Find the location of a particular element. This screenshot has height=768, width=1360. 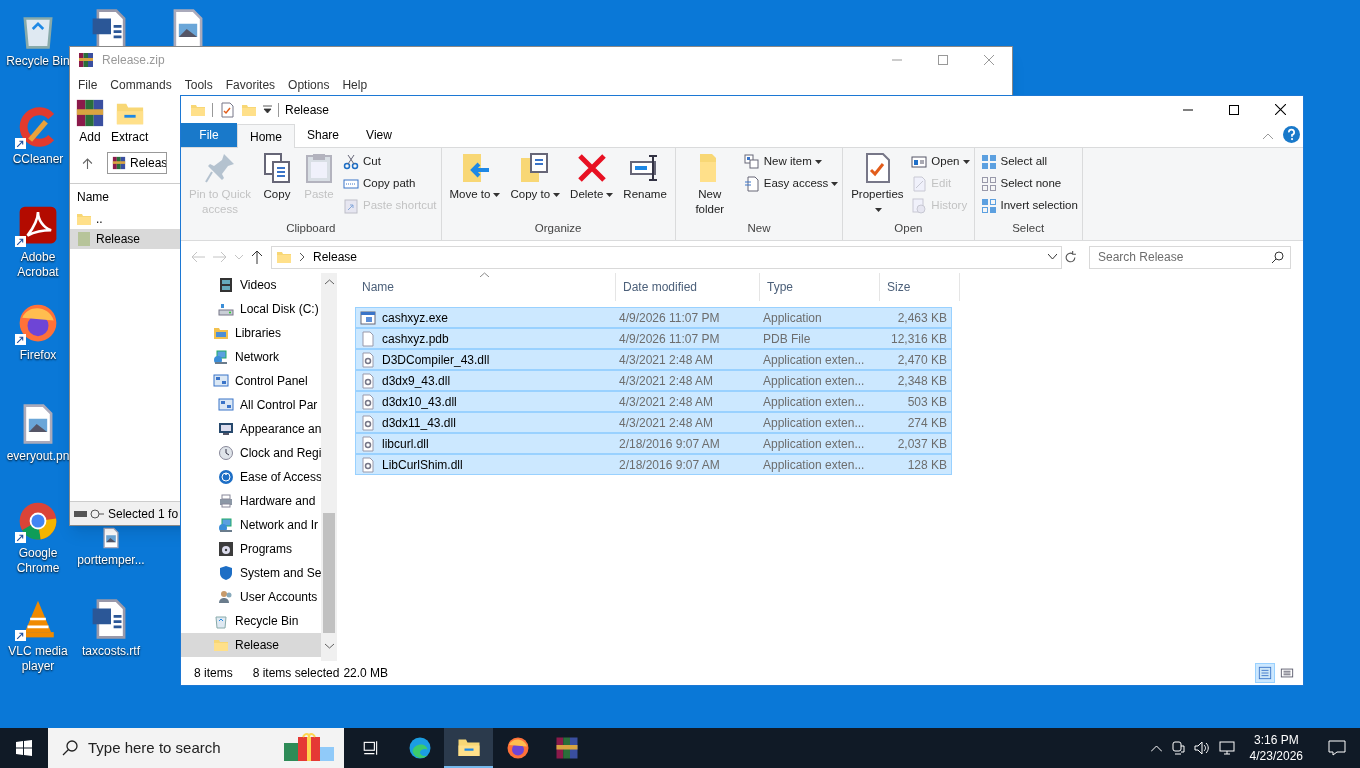

ribbon-button: New folder is located at coordinates (709, 184).